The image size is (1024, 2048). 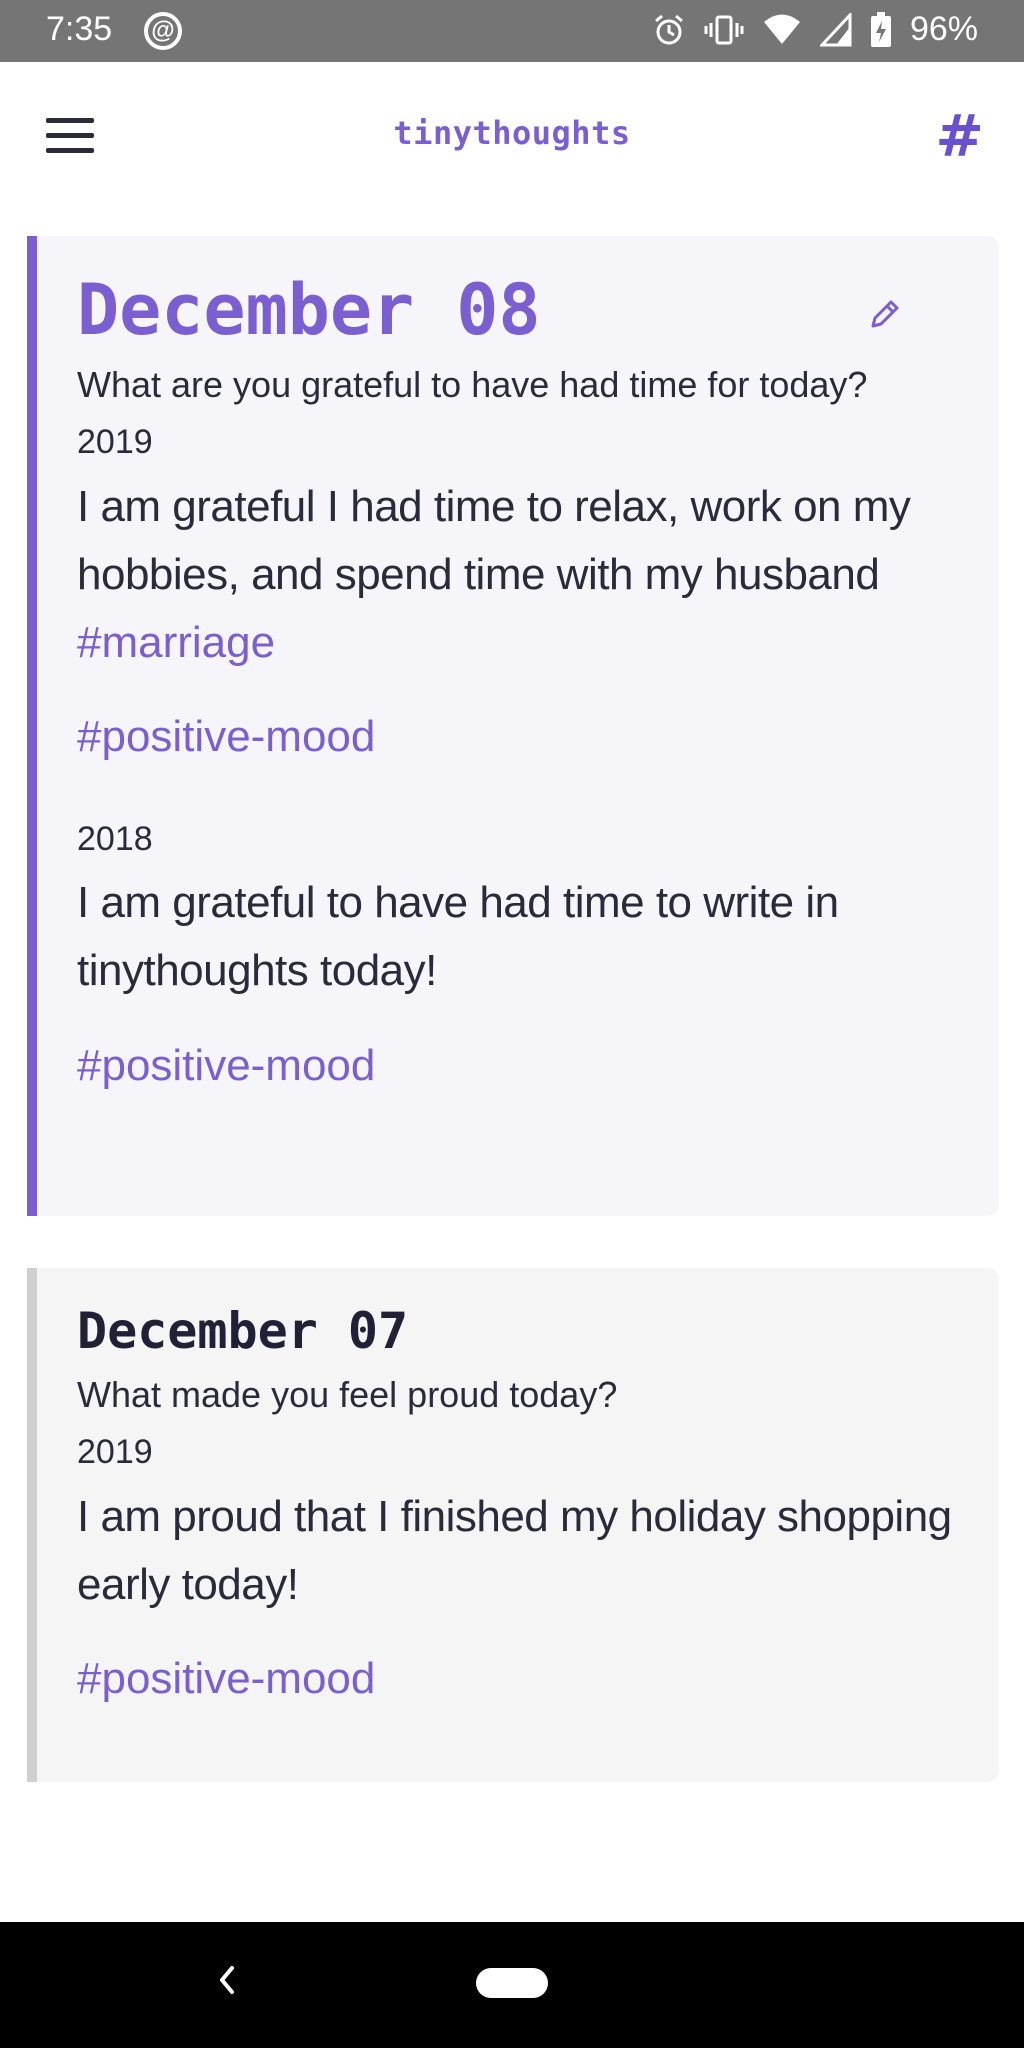 I want to click on hashtag-button: #, so click(x=959, y=136).